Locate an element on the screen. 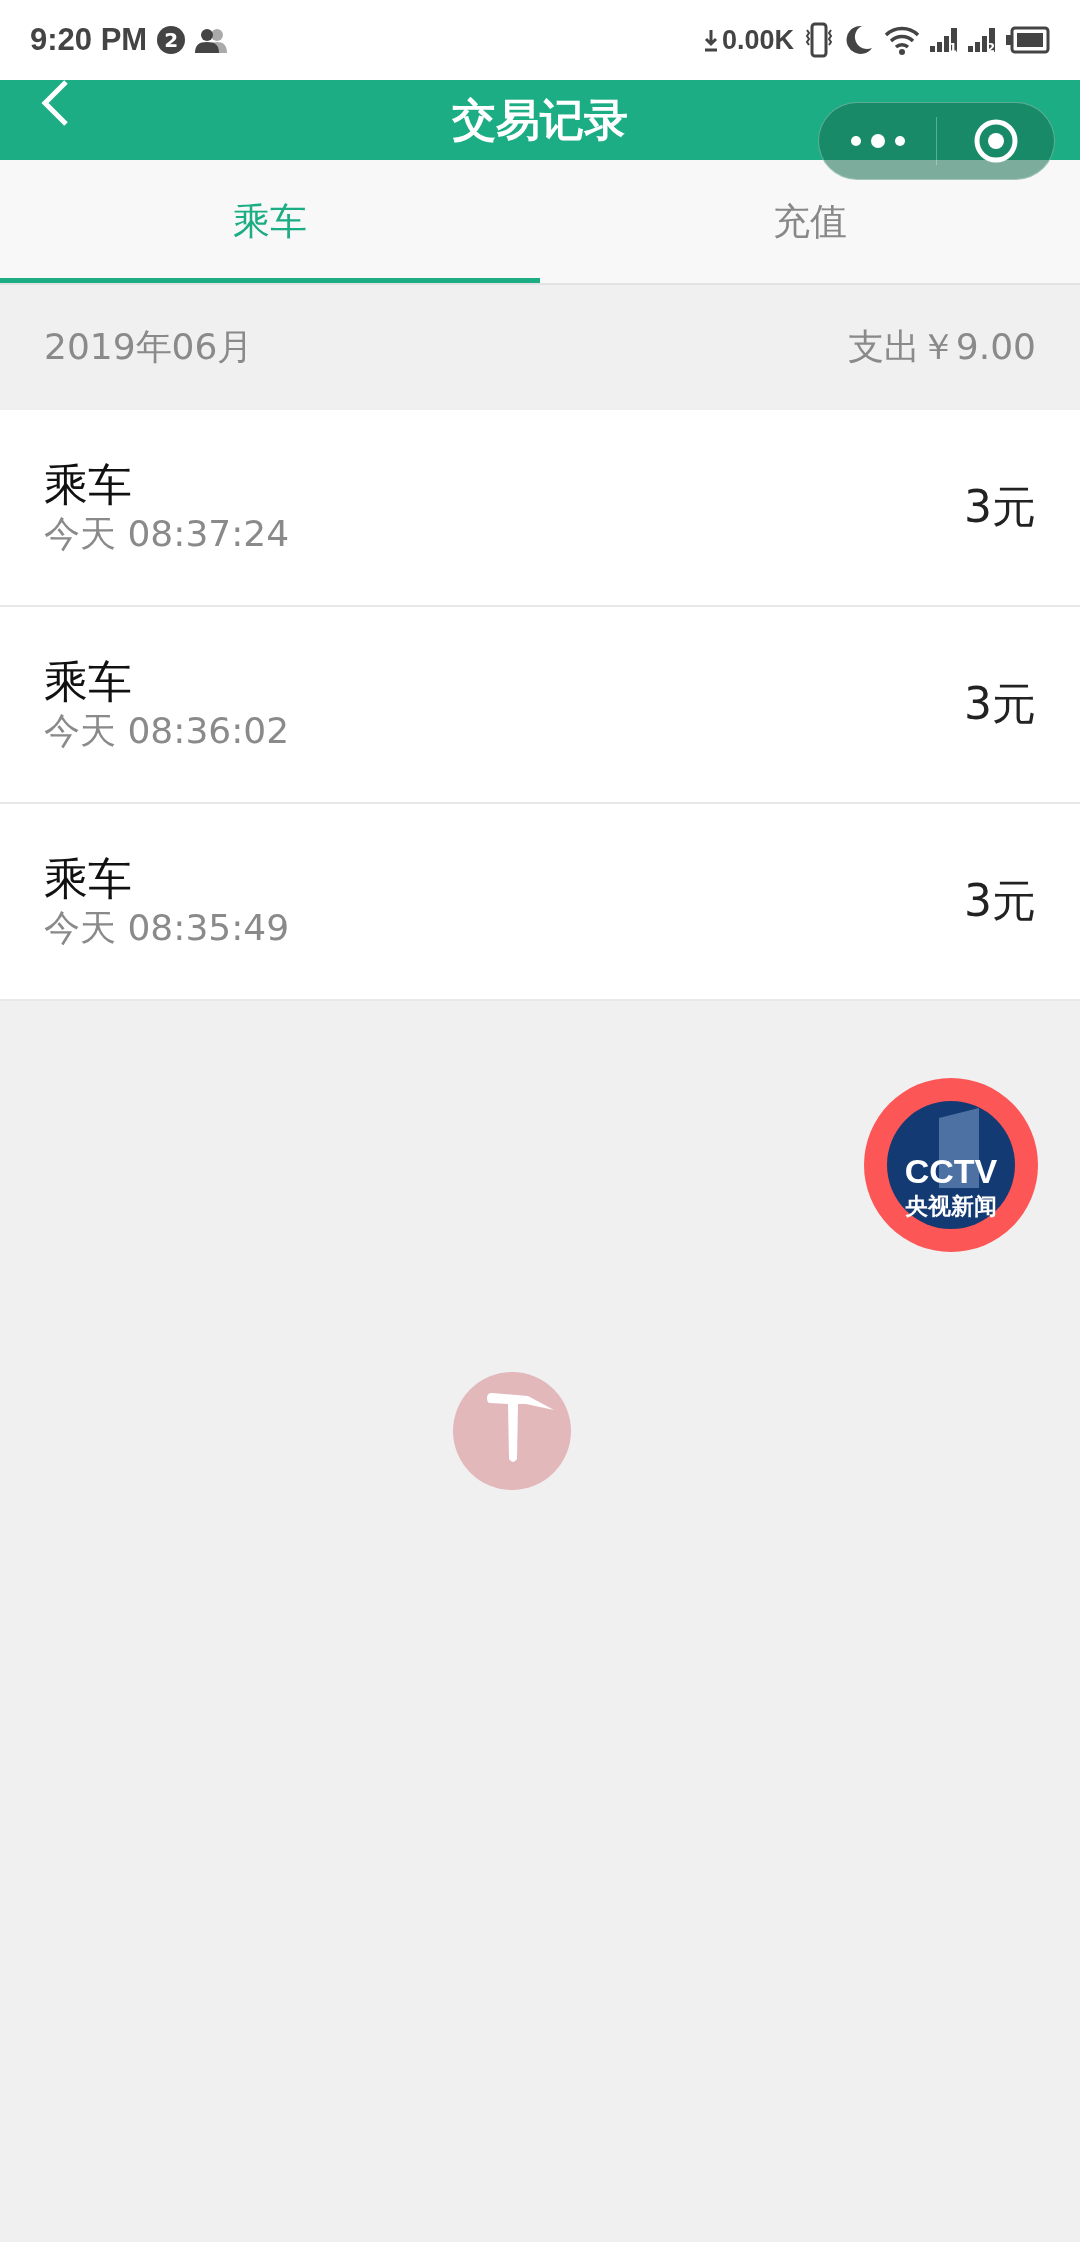 This screenshot has height=2242, width=1080. month-label: 2019年06月 is located at coordinates (149, 347).